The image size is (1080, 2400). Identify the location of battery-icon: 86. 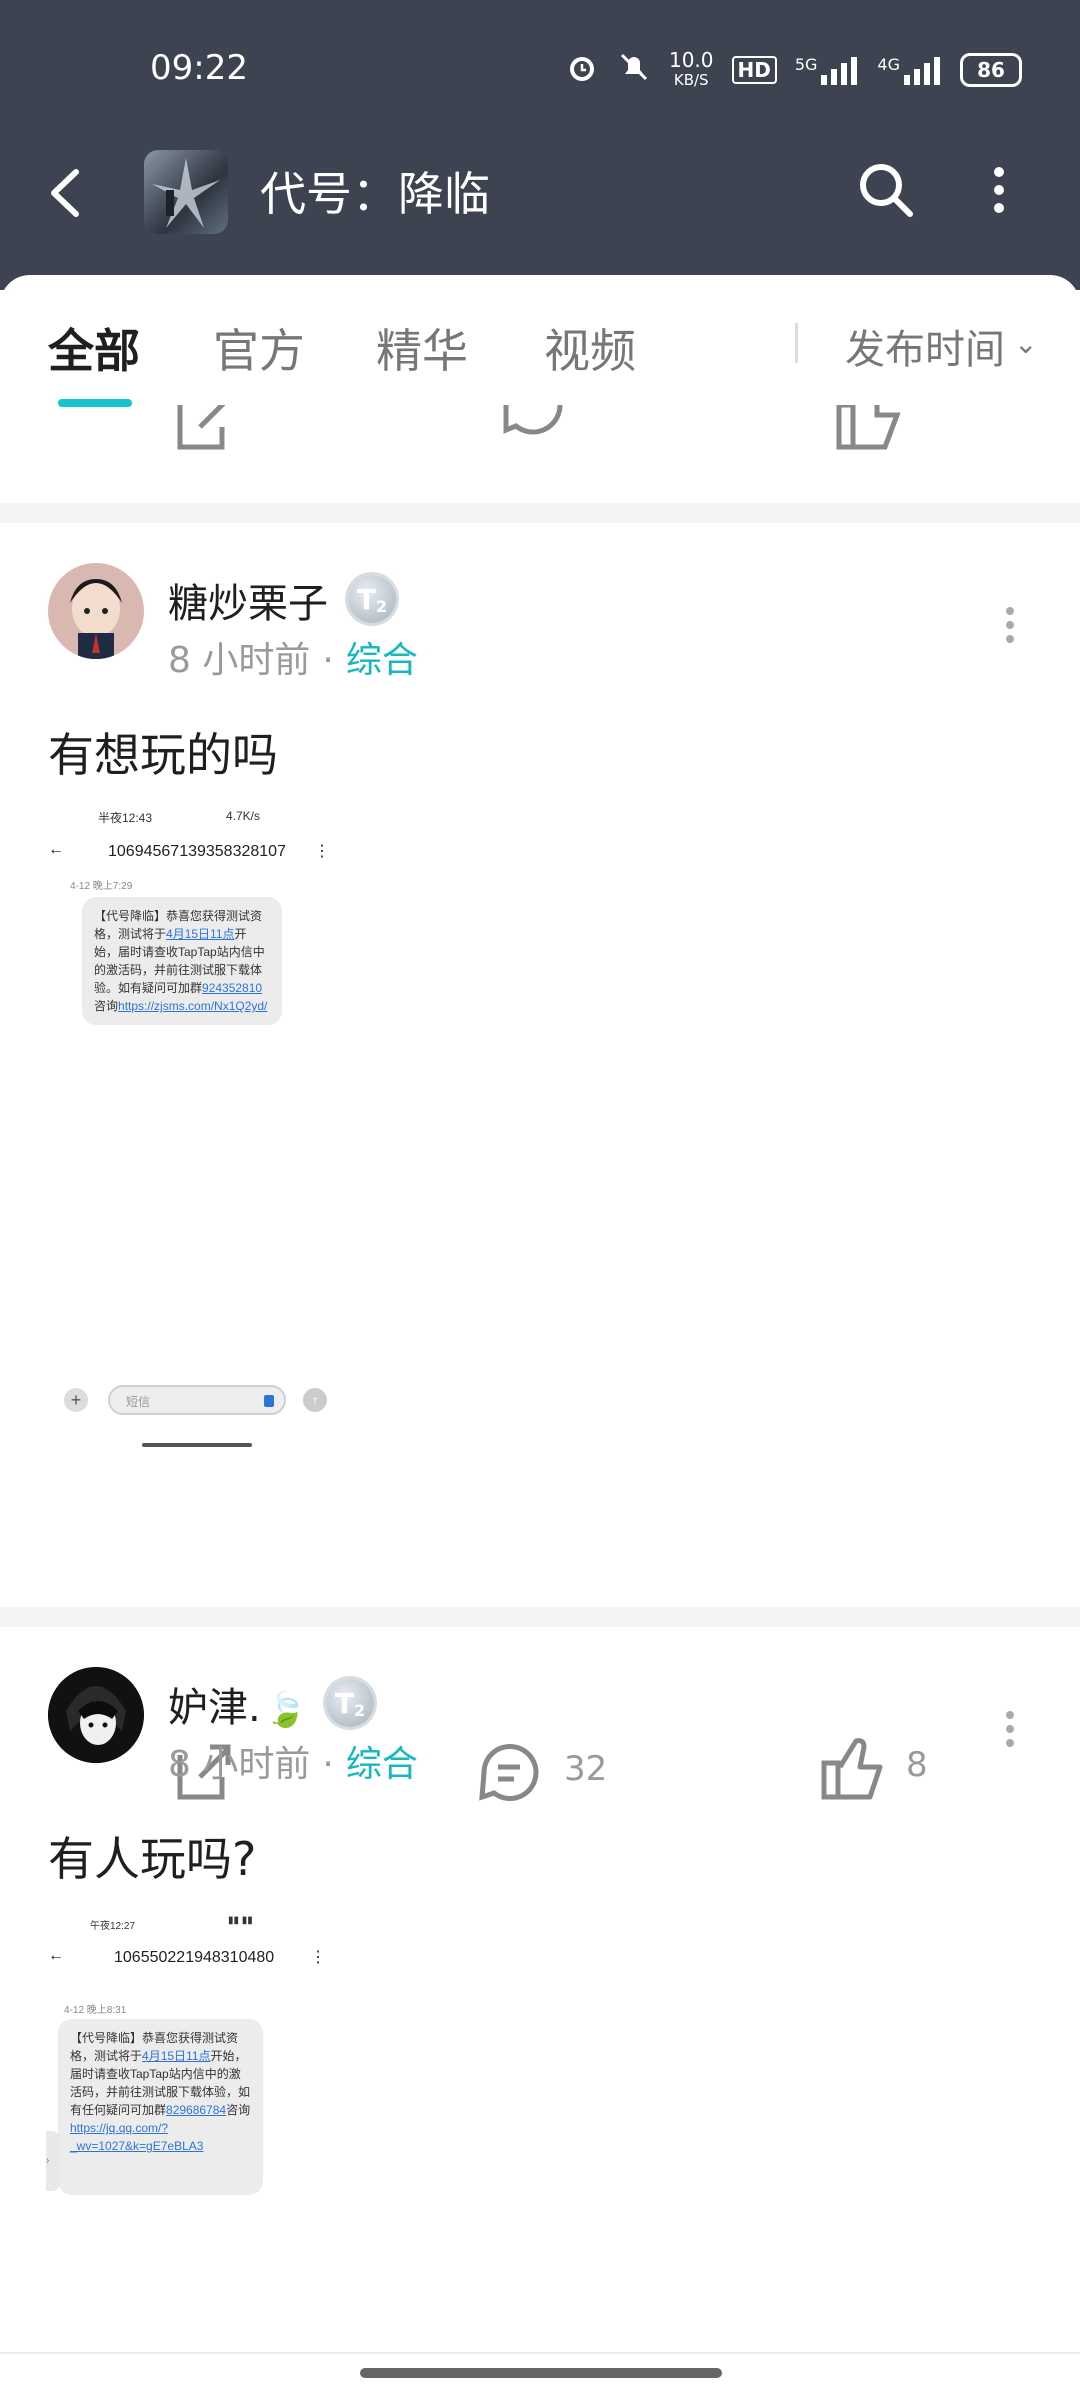
(991, 70).